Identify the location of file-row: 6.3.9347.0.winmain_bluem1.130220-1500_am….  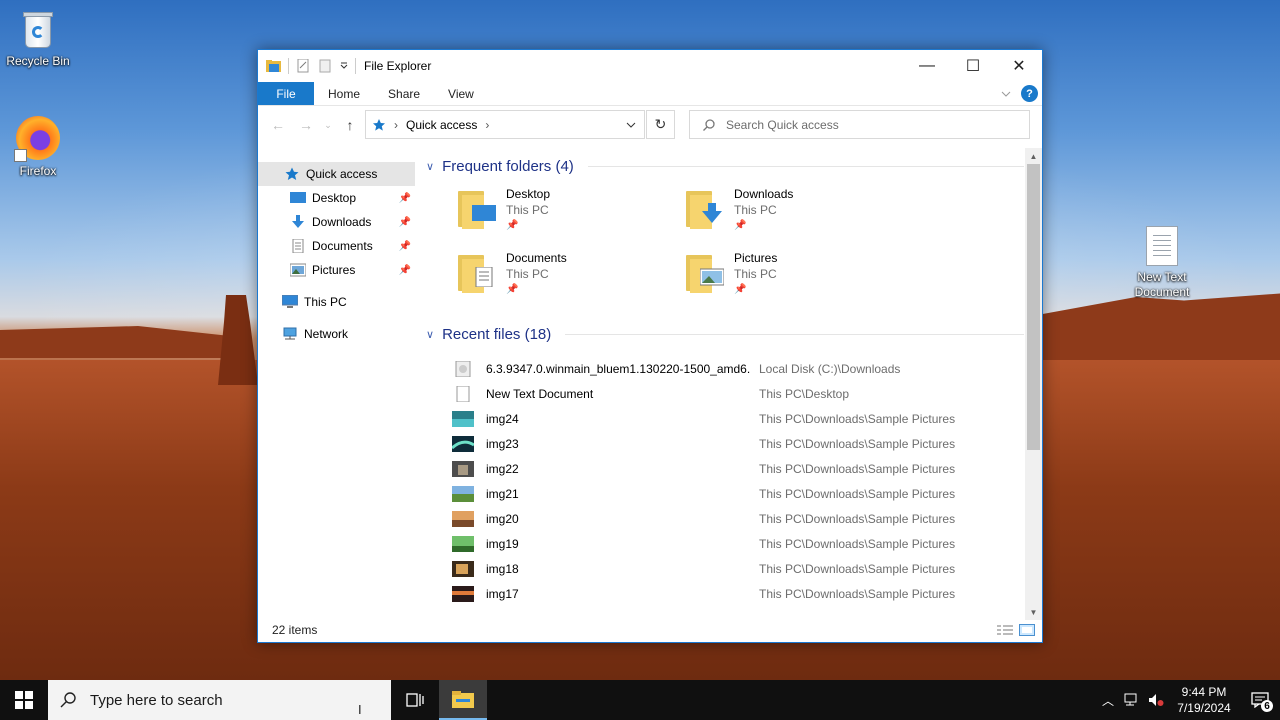
(723, 368).